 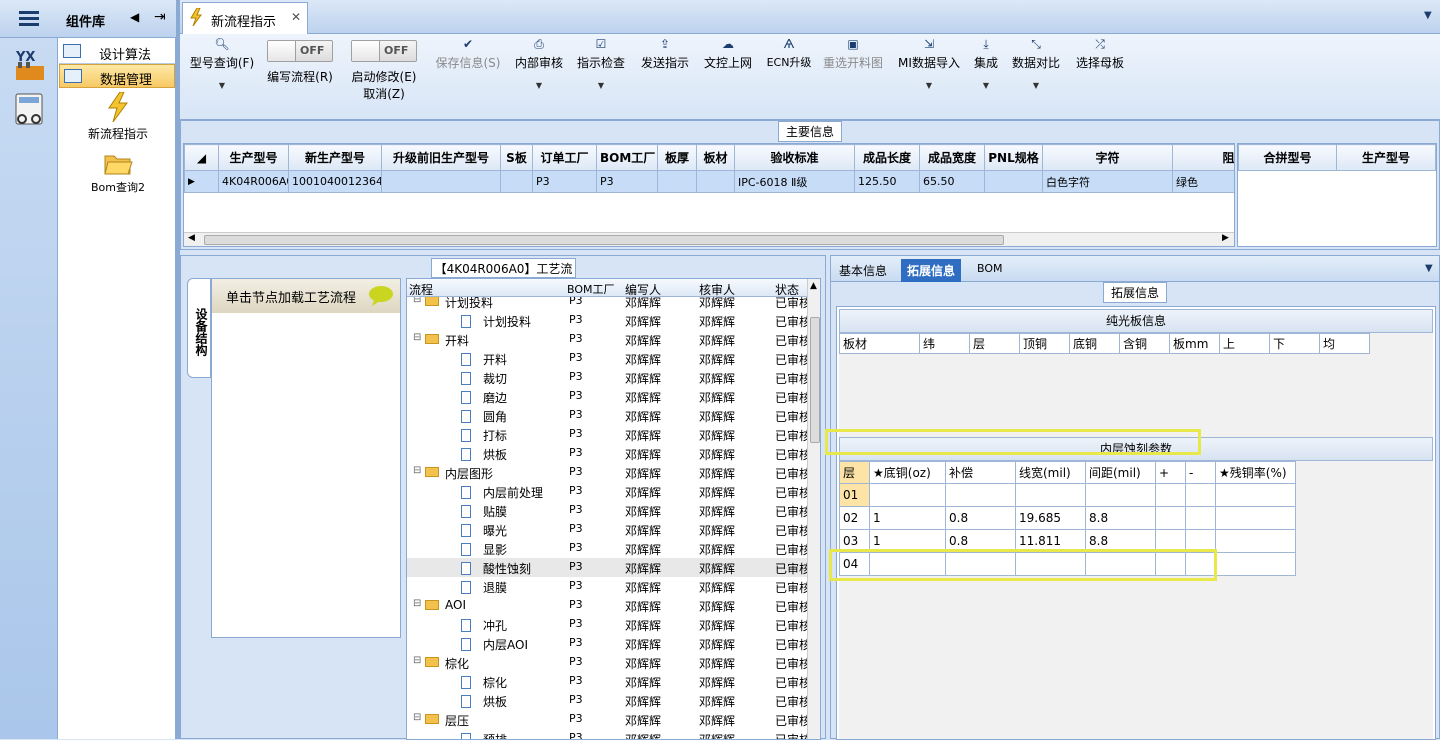 What do you see at coordinates (787, 289) in the screenshot?
I see `flow-column-status: 状态` at bounding box center [787, 289].